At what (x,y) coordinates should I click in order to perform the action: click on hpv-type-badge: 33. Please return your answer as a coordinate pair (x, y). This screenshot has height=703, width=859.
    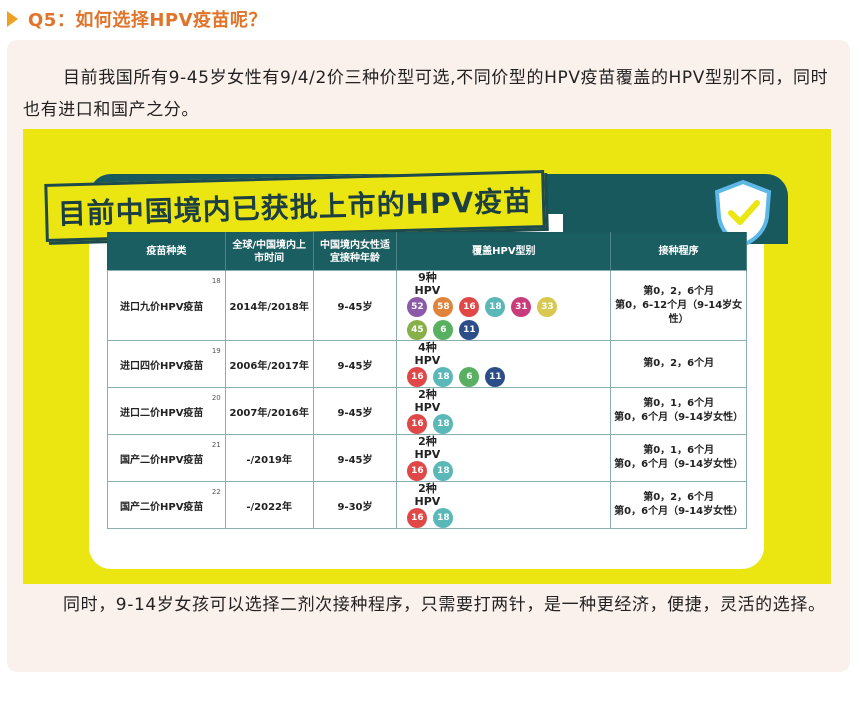
    Looking at the image, I should click on (547, 307).